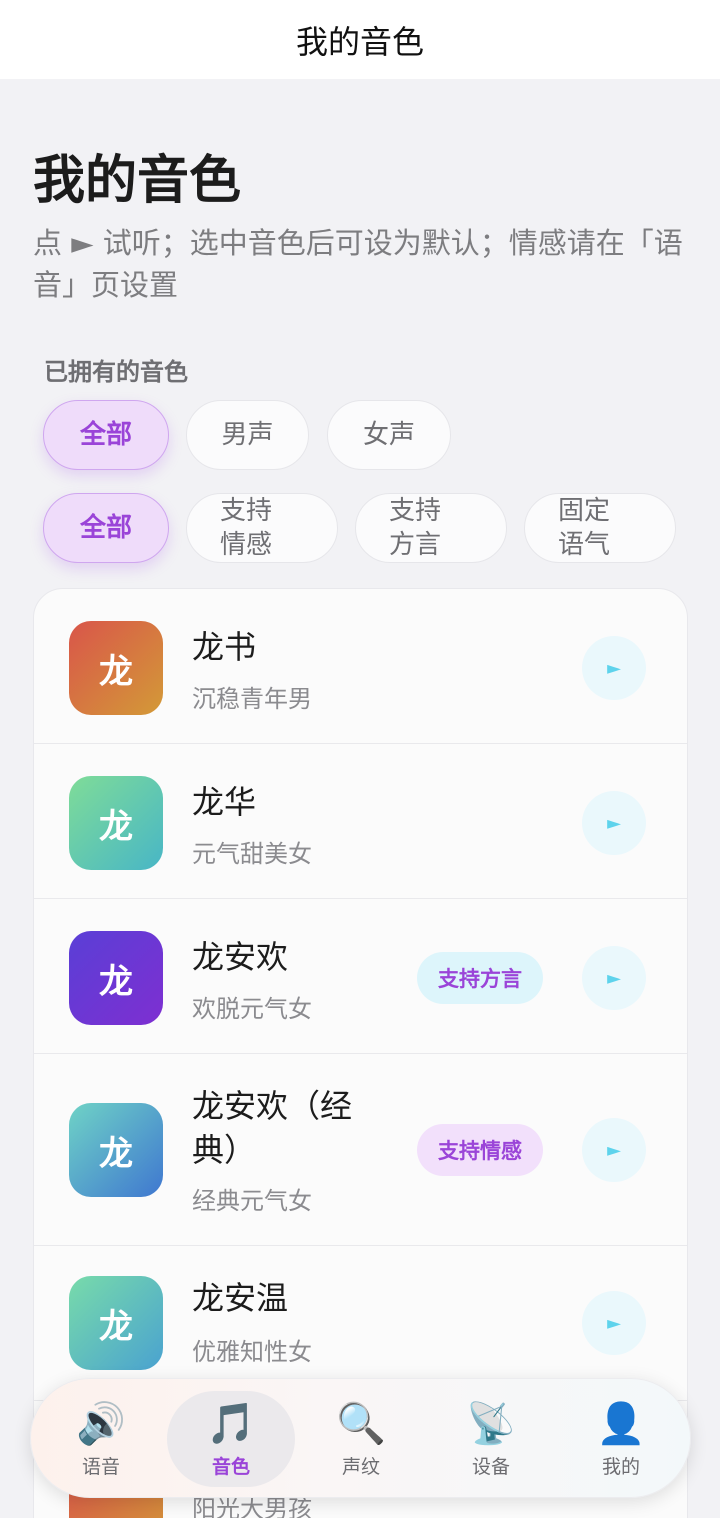 This screenshot has width=720, height=1518. Describe the element at coordinates (116, 372) in the screenshot. I see `owned-voices-label: 已拥有的音色` at that location.